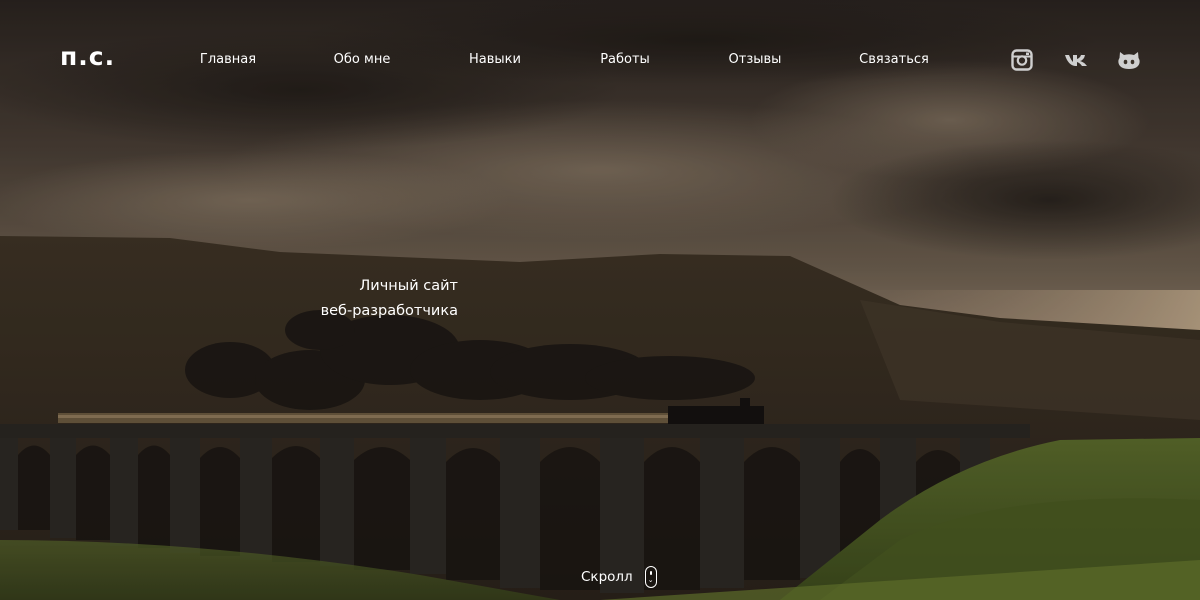  I want to click on scroll-label: Скролл, so click(607, 577).